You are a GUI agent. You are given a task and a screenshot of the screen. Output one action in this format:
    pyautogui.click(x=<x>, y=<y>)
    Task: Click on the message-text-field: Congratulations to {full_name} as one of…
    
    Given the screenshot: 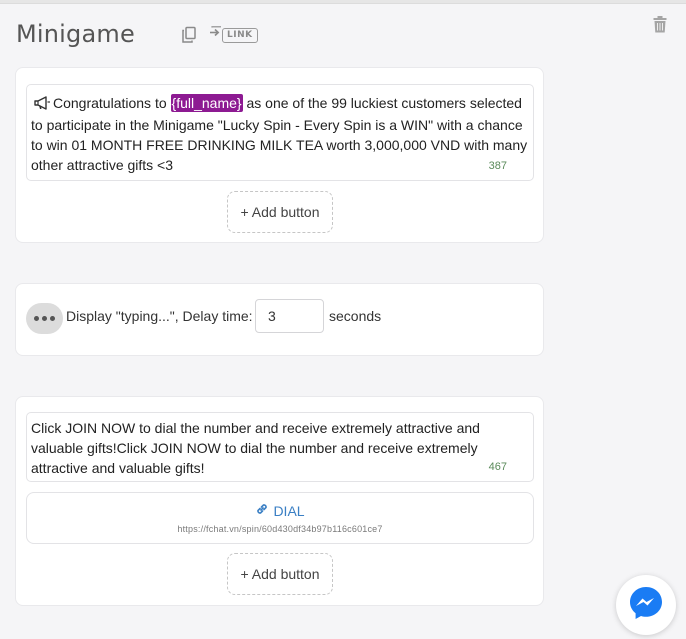 What is the action you would take?
    pyautogui.click(x=280, y=132)
    